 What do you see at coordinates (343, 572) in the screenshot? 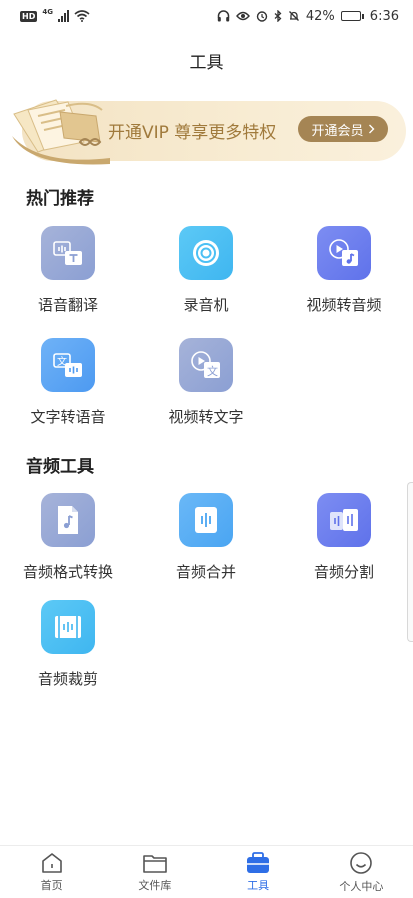
I see `tool-label: 音频分割` at bounding box center [343, 572].